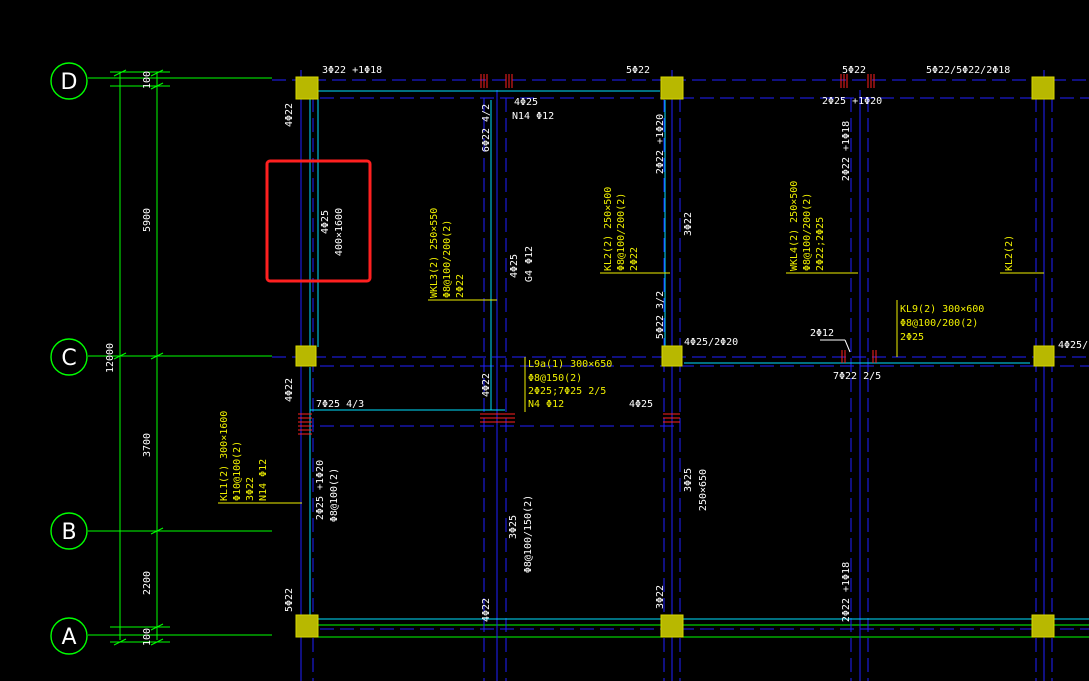 The width and height of the screenshot is (1089, 681). Describe the element at coordinates (638, 70) in the screenshot. I see `top-label-2: 5Φ22` at that location.